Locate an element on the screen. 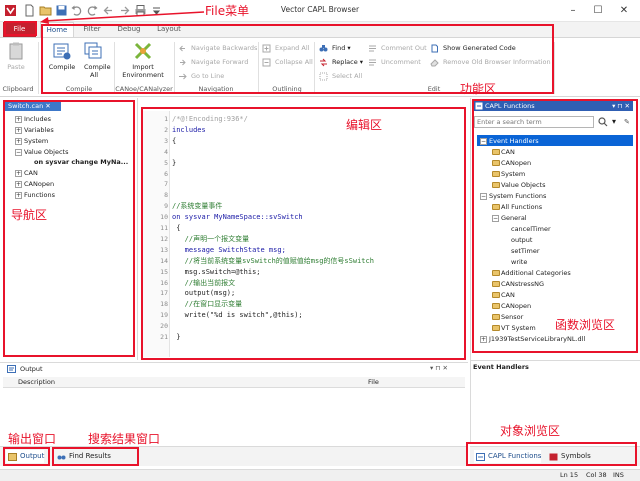  annotation-box-function-browser is located at coordinates (555, 226).